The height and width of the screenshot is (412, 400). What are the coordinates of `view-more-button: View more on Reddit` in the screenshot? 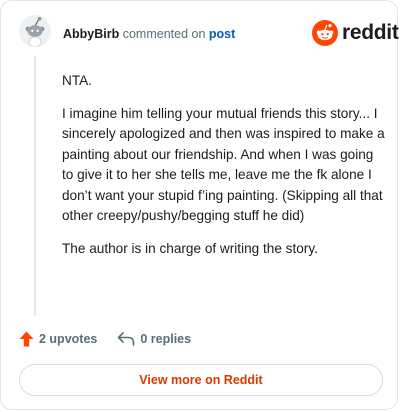 It's located at (201, 380).